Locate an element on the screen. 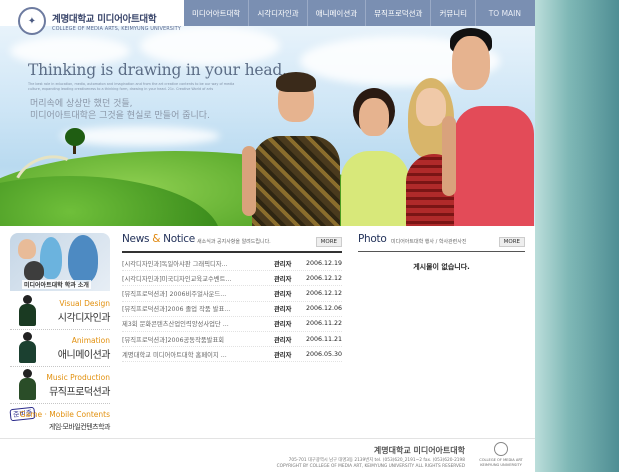  news-row: [뮤직프로덕션과] 2006비주얼사운드... 관리자 2006.12.12 is located at coordinates (232, 294).